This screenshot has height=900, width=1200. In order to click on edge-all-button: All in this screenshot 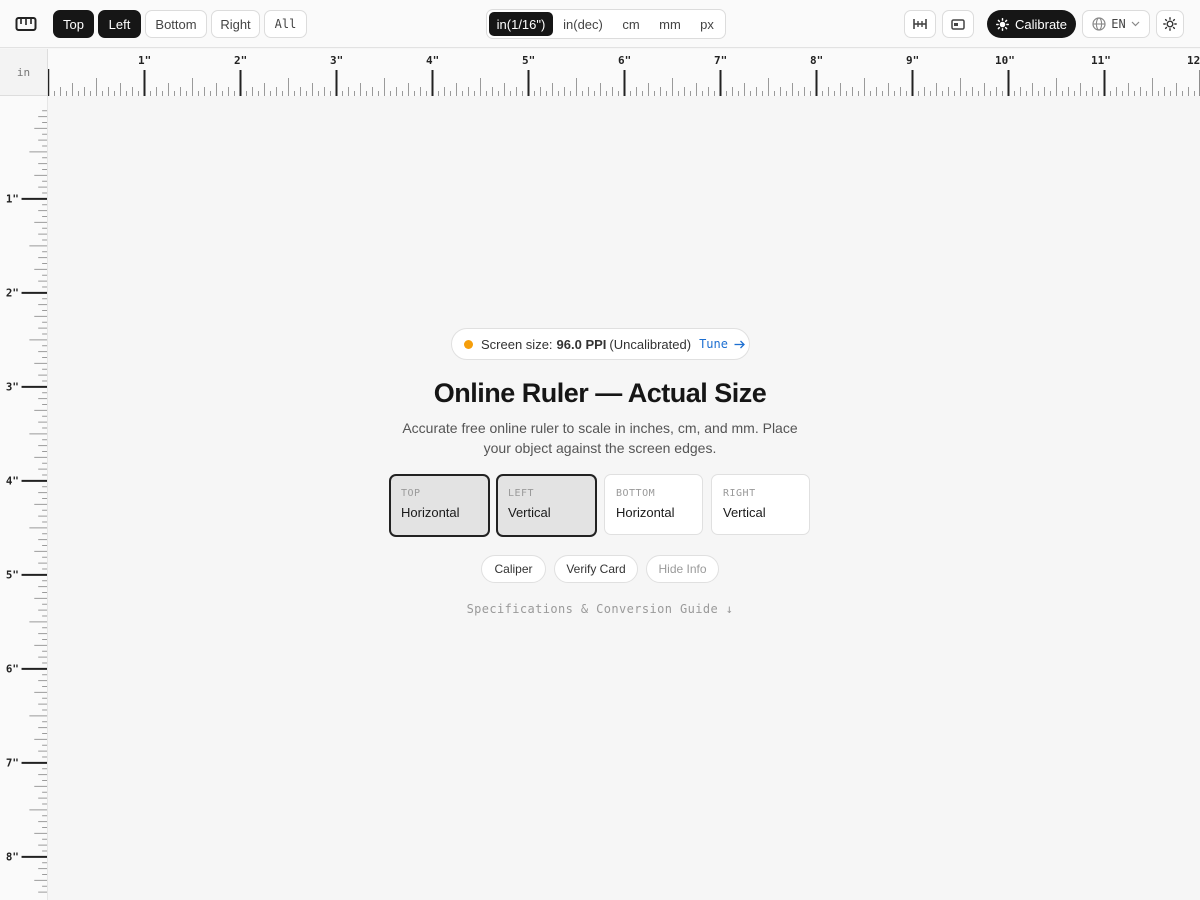, I will do `click(285, 24)`.